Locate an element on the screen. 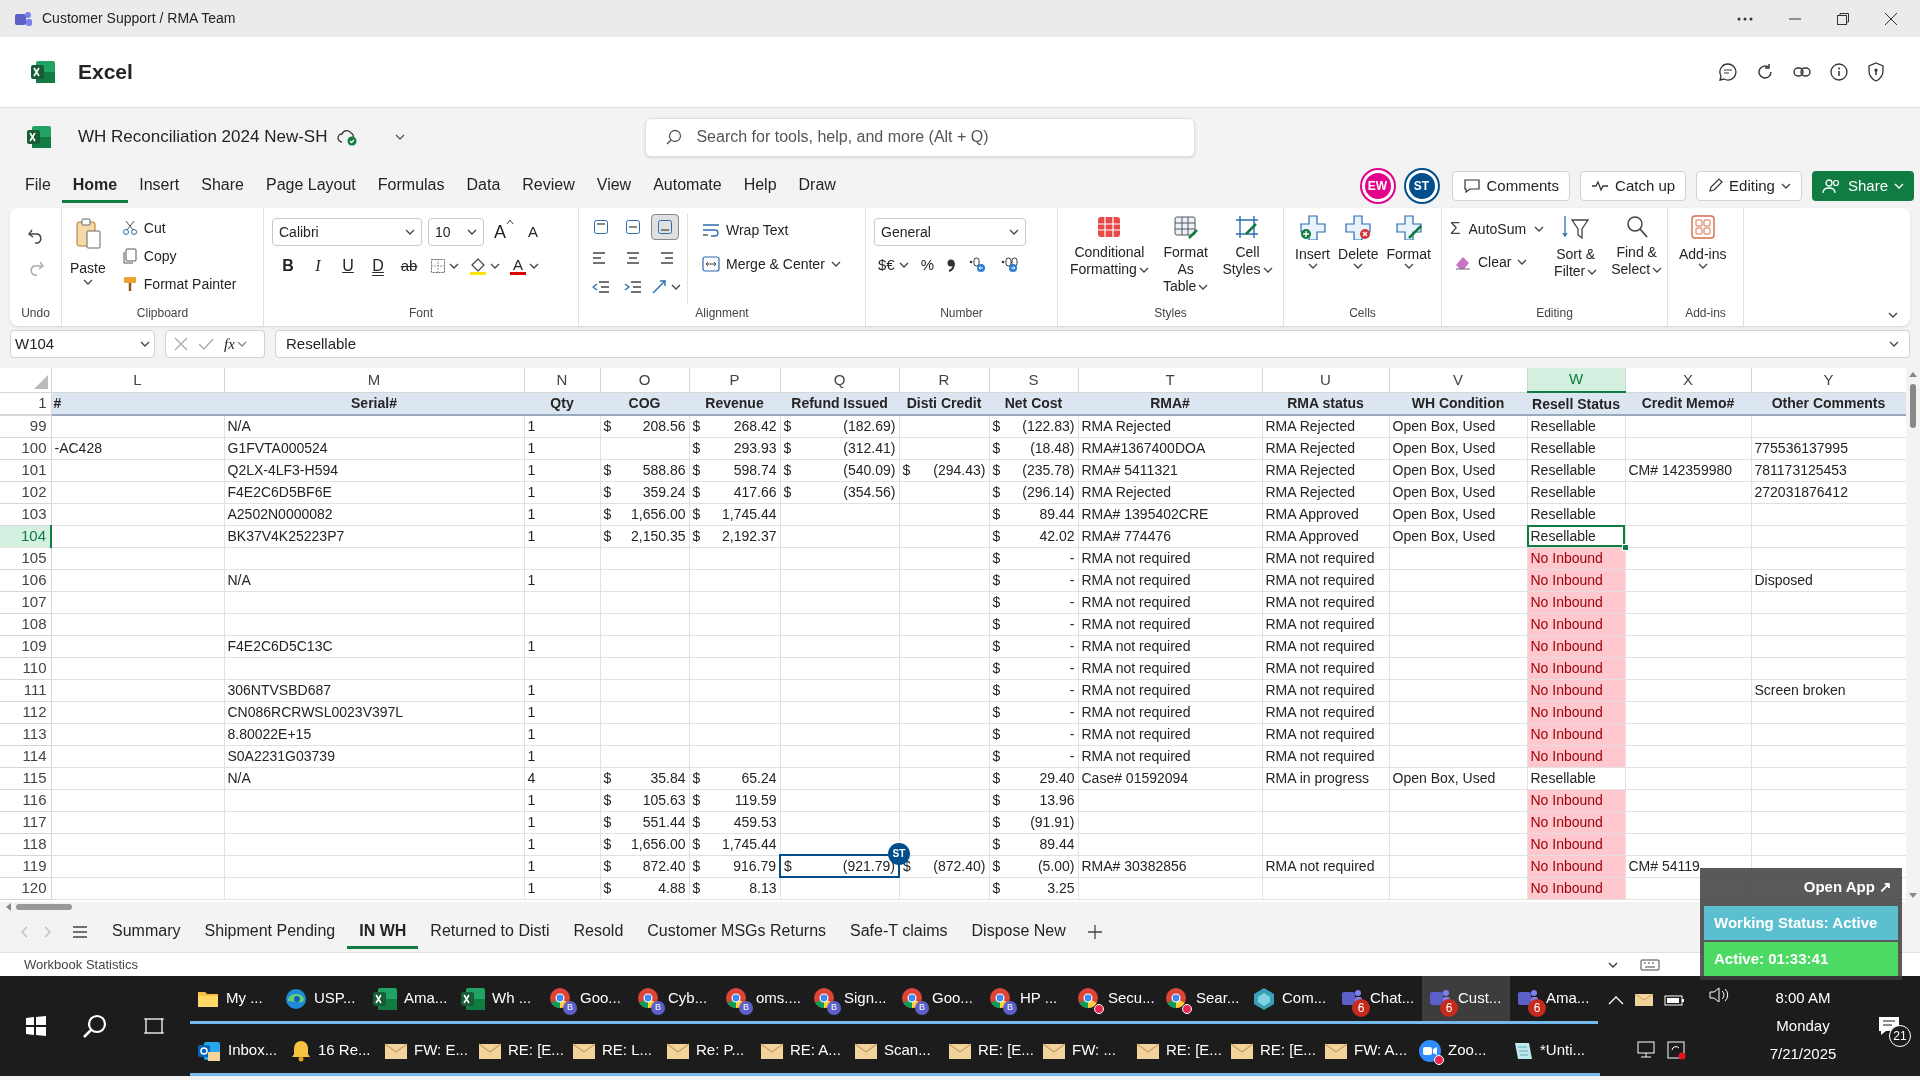  format-as-table-button: Format As Table is located at coordinates (1185, 254).